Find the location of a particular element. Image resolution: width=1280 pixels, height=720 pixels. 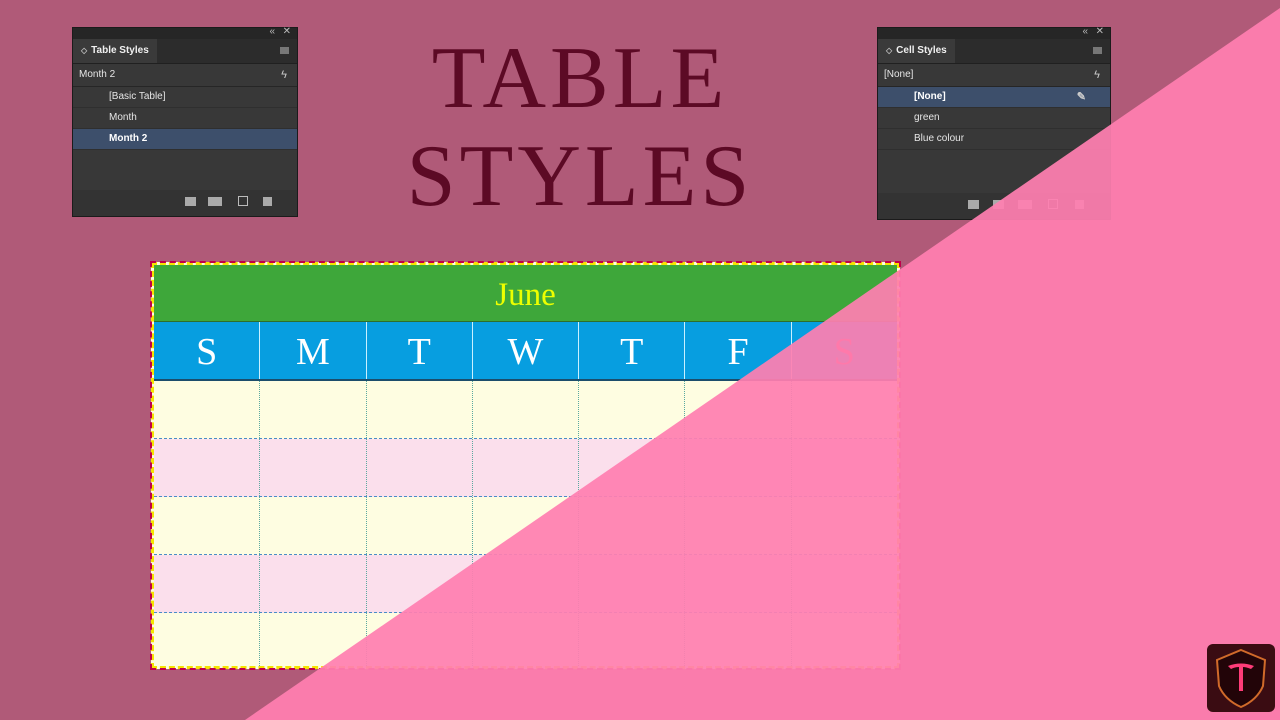

list-item-selected: [None] ✎ is located at coordinates (994, 97).